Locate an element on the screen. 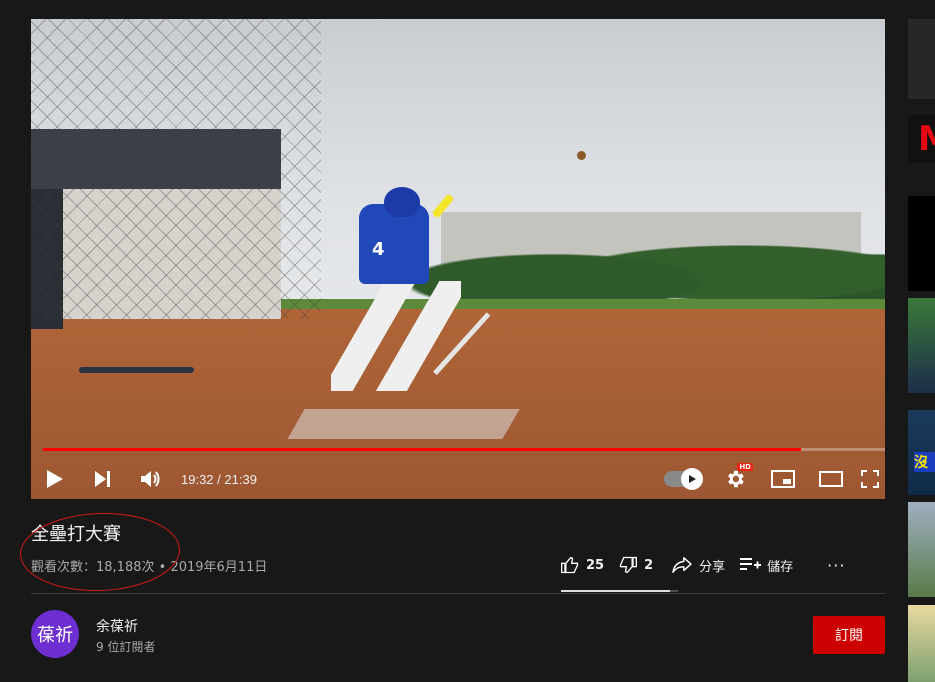 The image size is (935, 682). share-button: 分享 is located at coordinates (698, 565).